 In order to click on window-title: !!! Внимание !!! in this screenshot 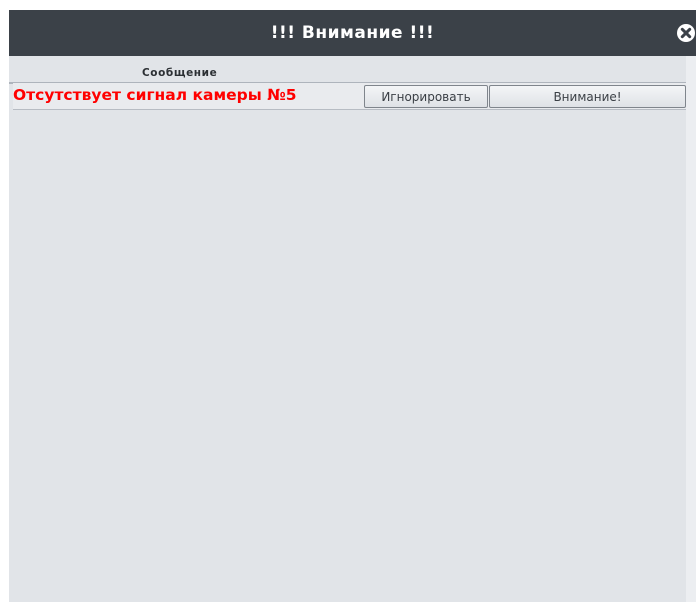, I will do `click(352, 33)`.